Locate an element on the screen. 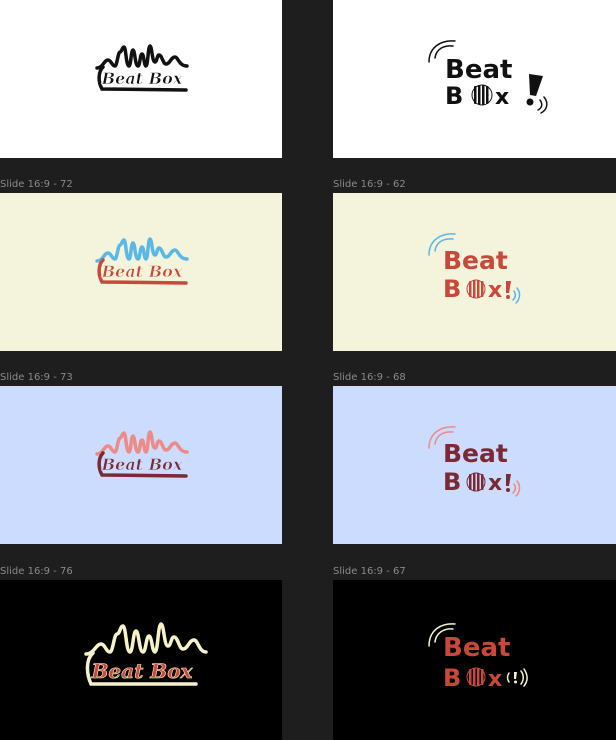 The height and width of the screenshot is (740, 616). slide-frame-r1-right: Beat B x is located at coordinates (474, 79).